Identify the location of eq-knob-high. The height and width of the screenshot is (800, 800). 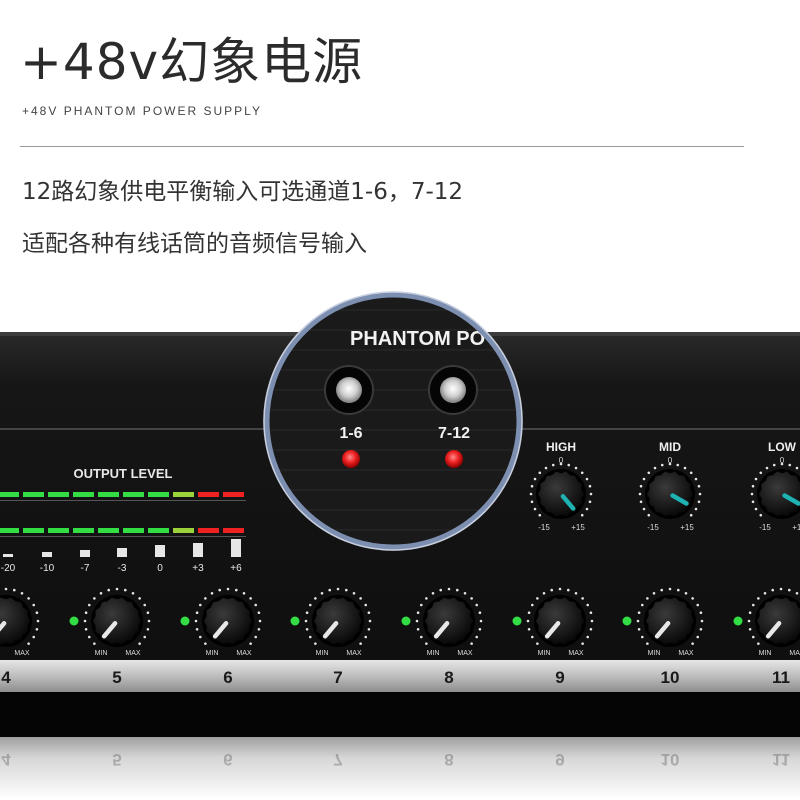
(561, 494).